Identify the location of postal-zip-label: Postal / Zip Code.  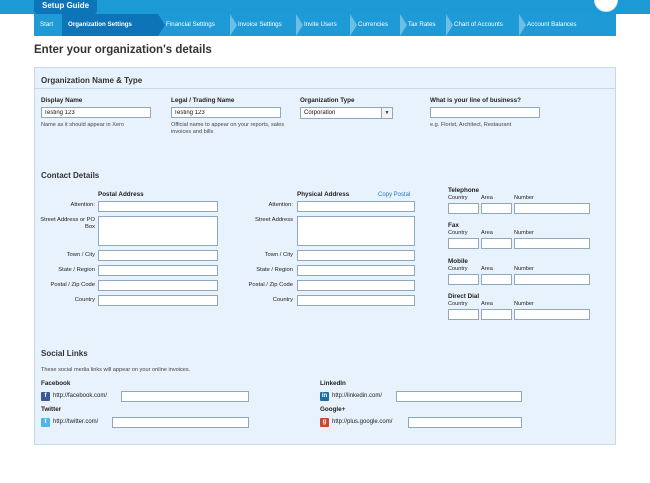
(72, 285).